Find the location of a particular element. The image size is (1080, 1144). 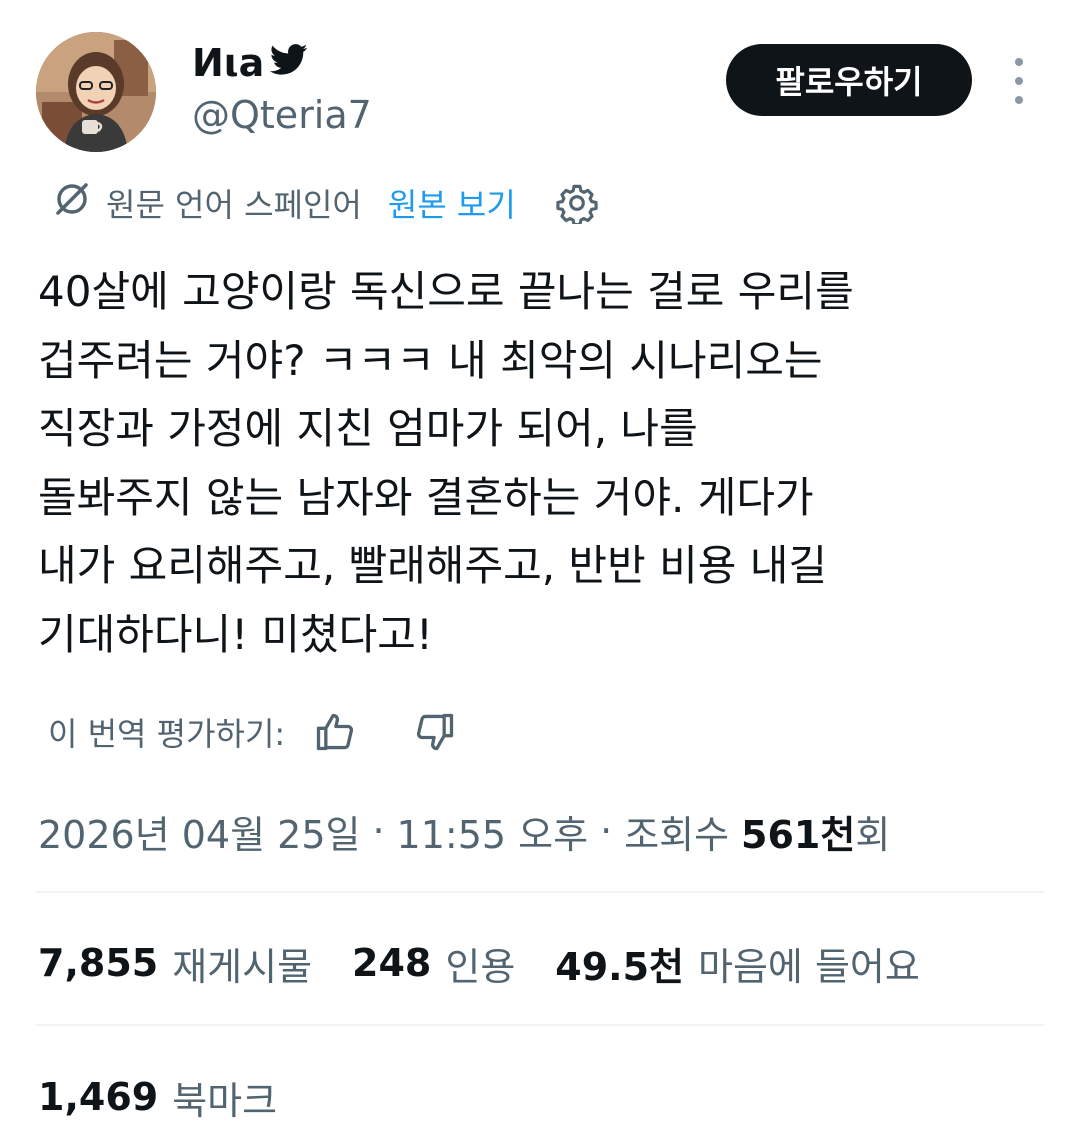

quotes-label: 인용 is located at coordinates (480, 966).